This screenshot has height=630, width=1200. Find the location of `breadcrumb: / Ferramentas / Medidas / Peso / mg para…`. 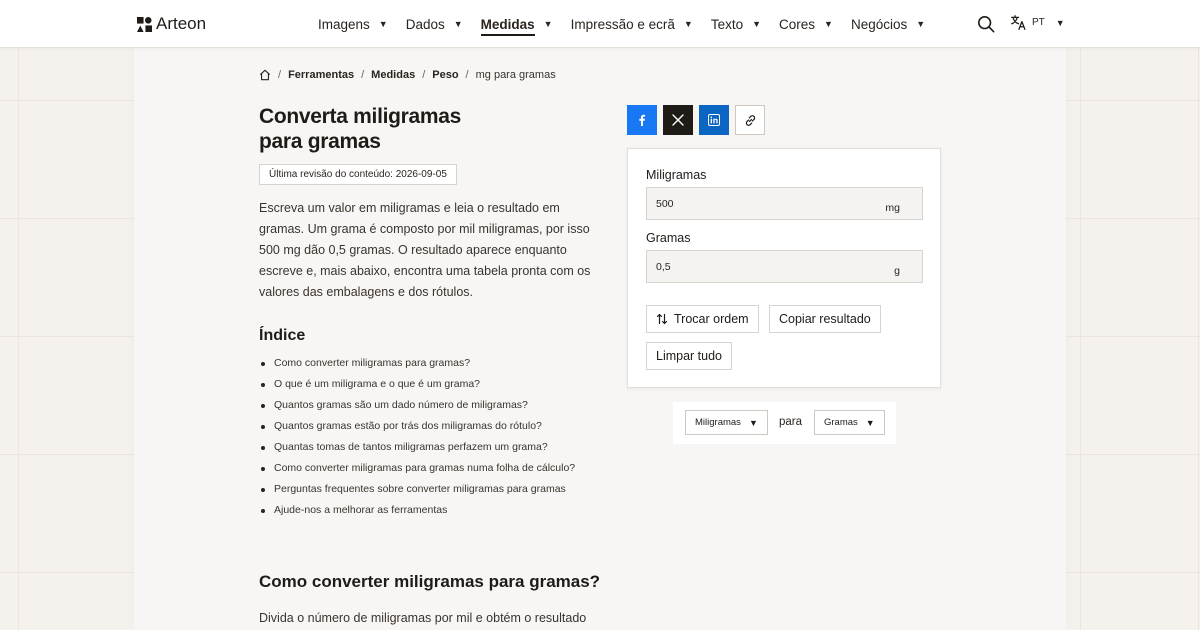

breadcrumb: / Ferramentas / Medidas / Peso / mg para… is located at coordinates (407, 75).